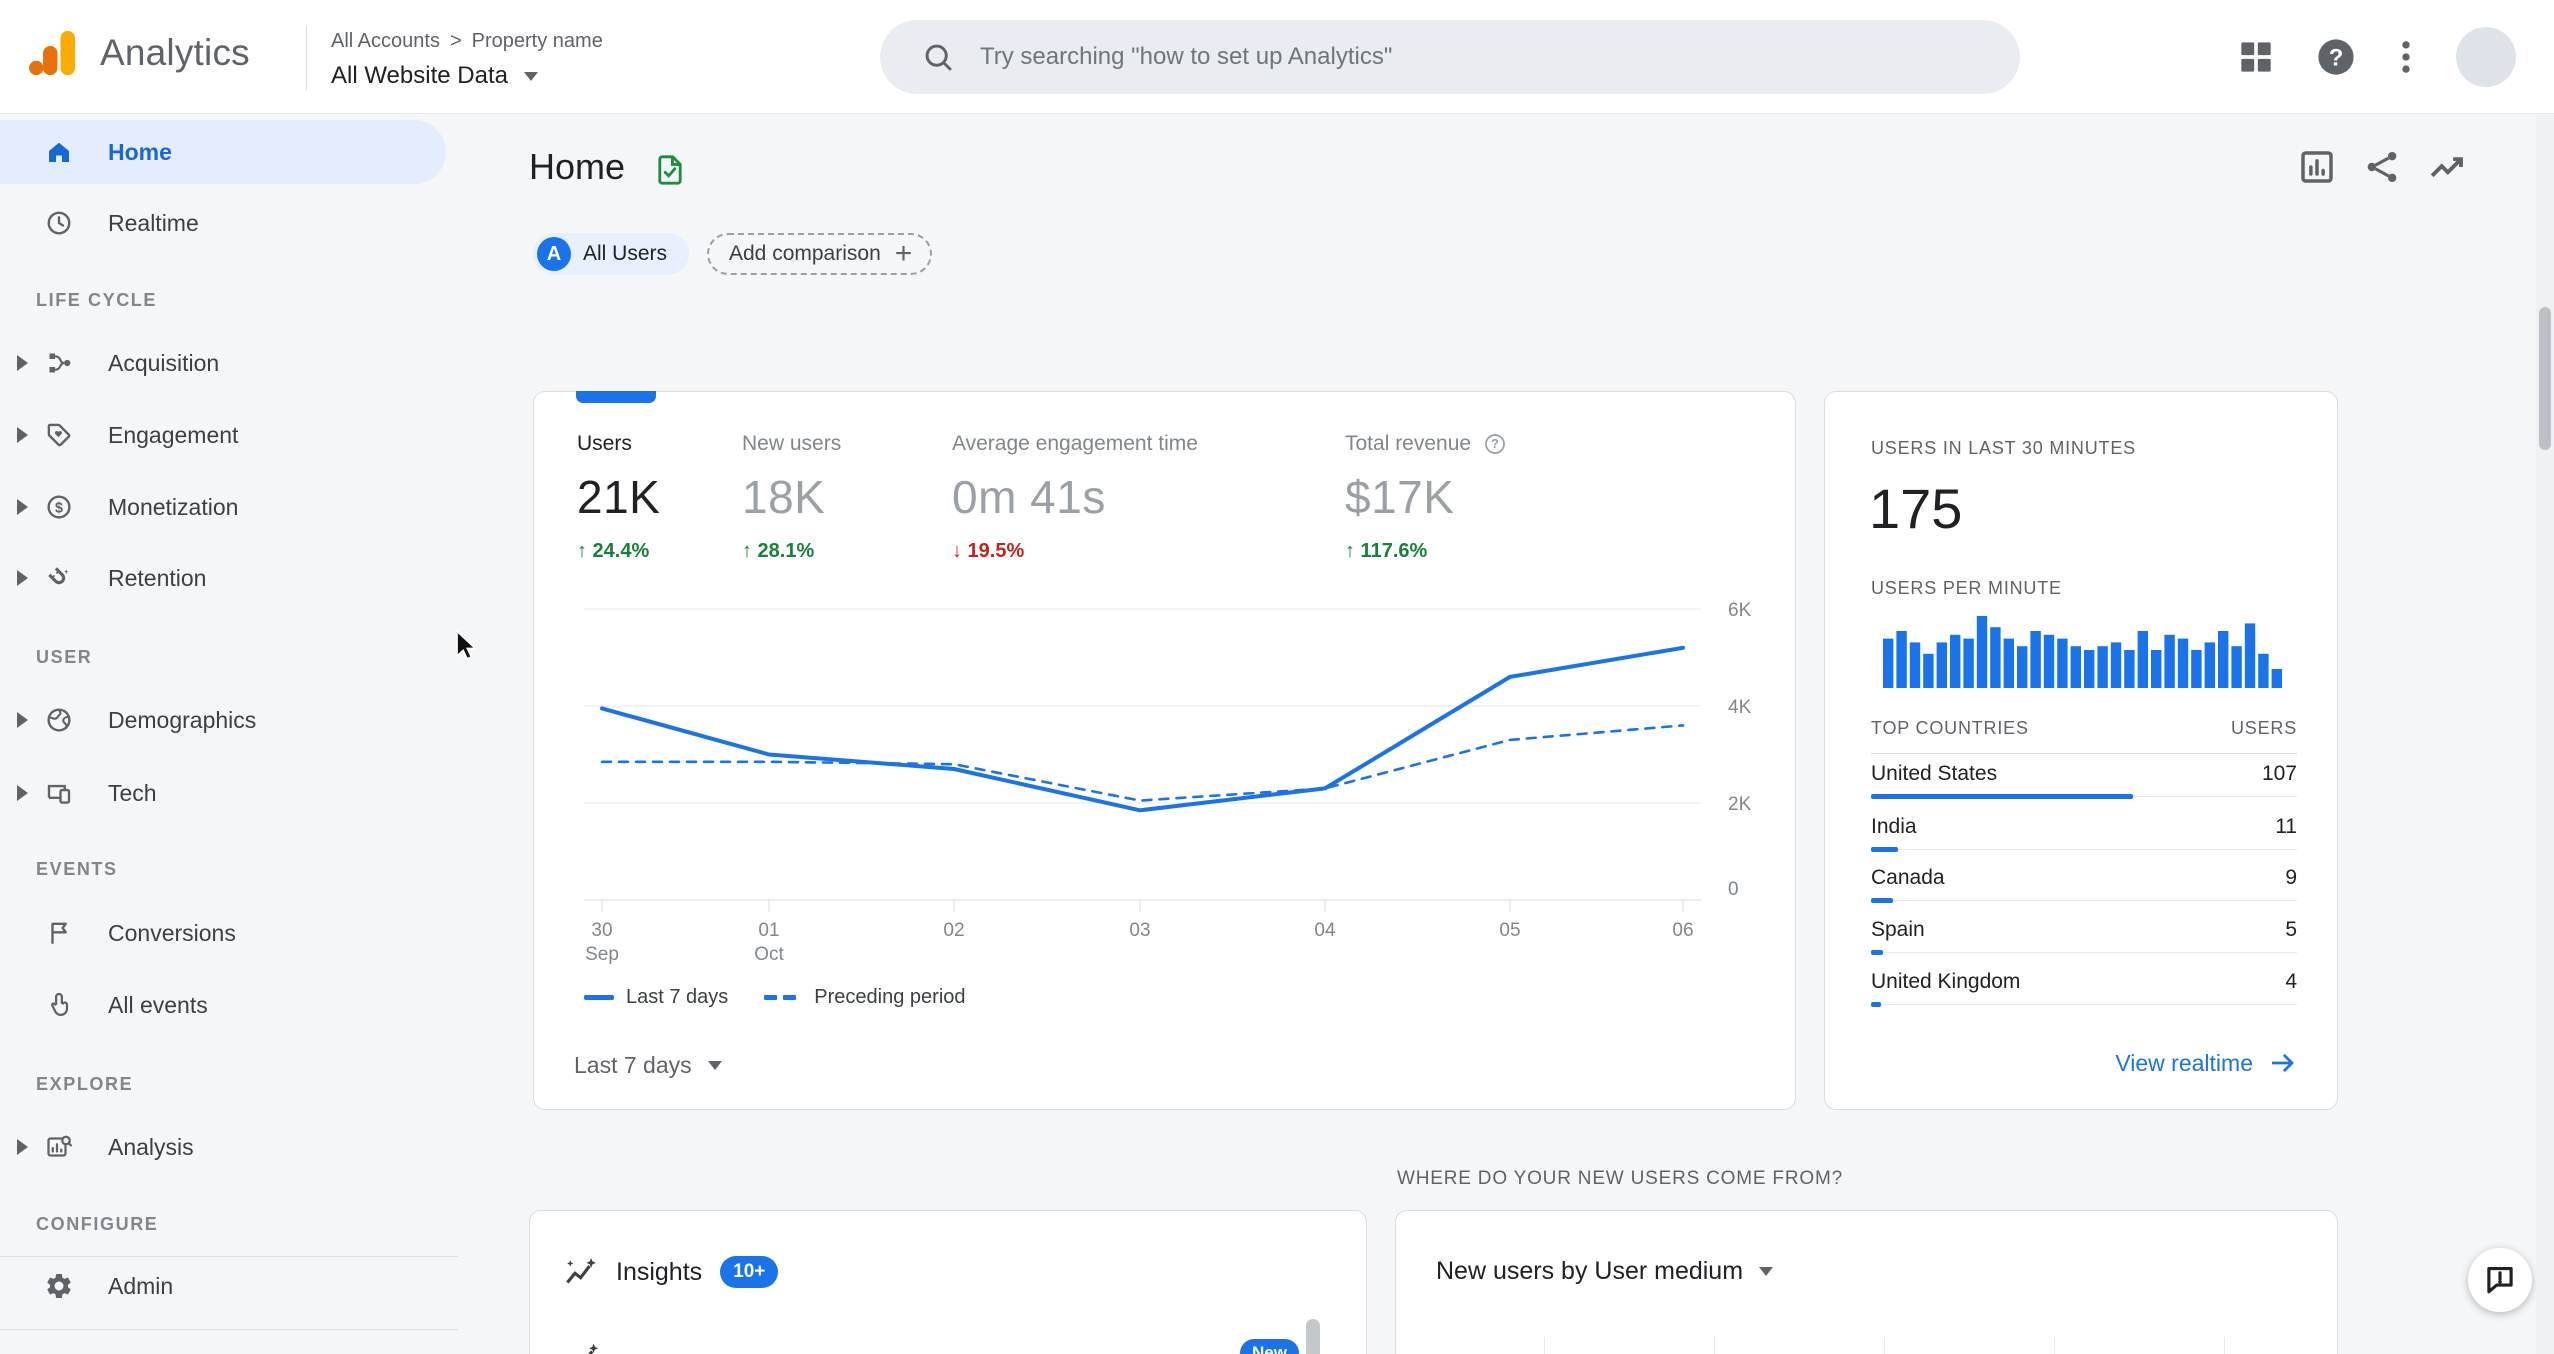  What do you see at coordinates (2256, 57) in the screenshot?
I see `apps-grid-icon` at bounding box center [2256, 57].